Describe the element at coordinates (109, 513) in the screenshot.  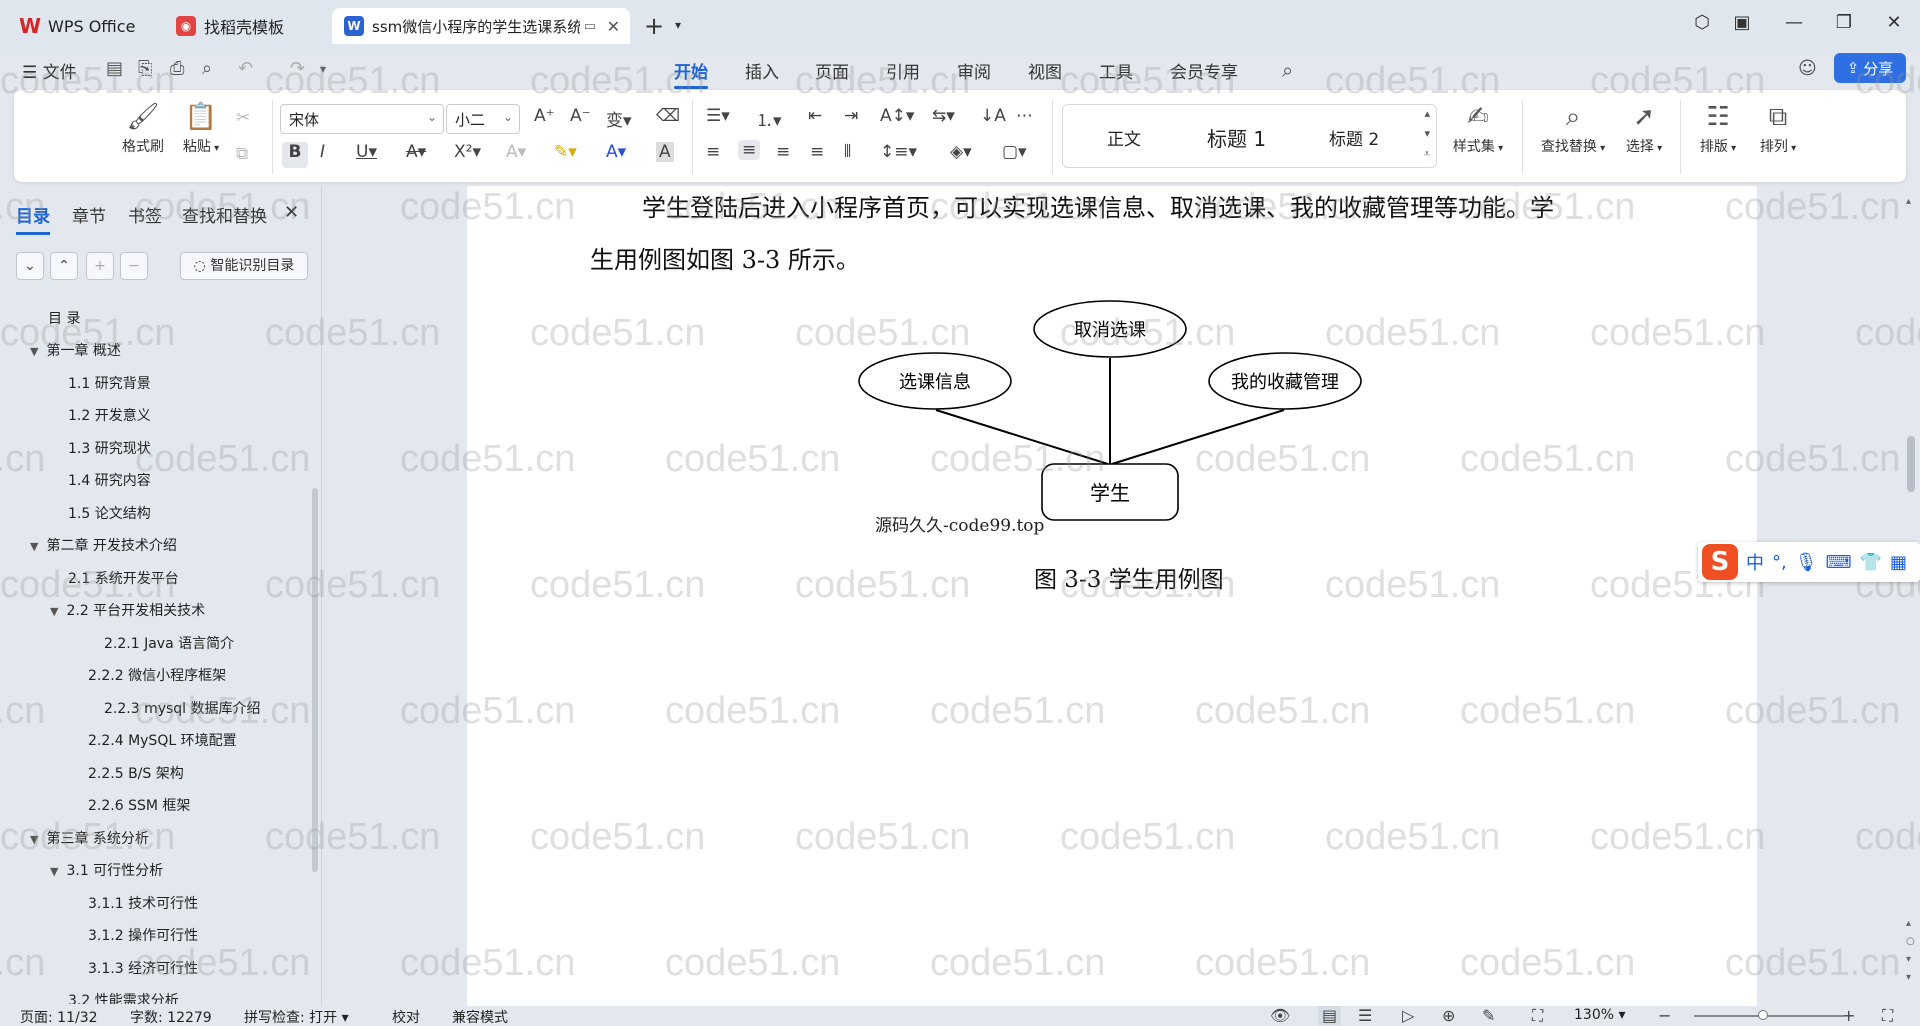
I see `toc-entry-6: 1.5 论文结构` at that location.